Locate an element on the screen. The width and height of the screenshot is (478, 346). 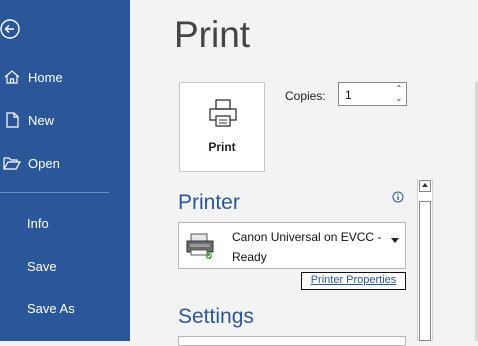
copies-spin-buttons: ⌃ ⌄ is located at coordinates (399, 94).